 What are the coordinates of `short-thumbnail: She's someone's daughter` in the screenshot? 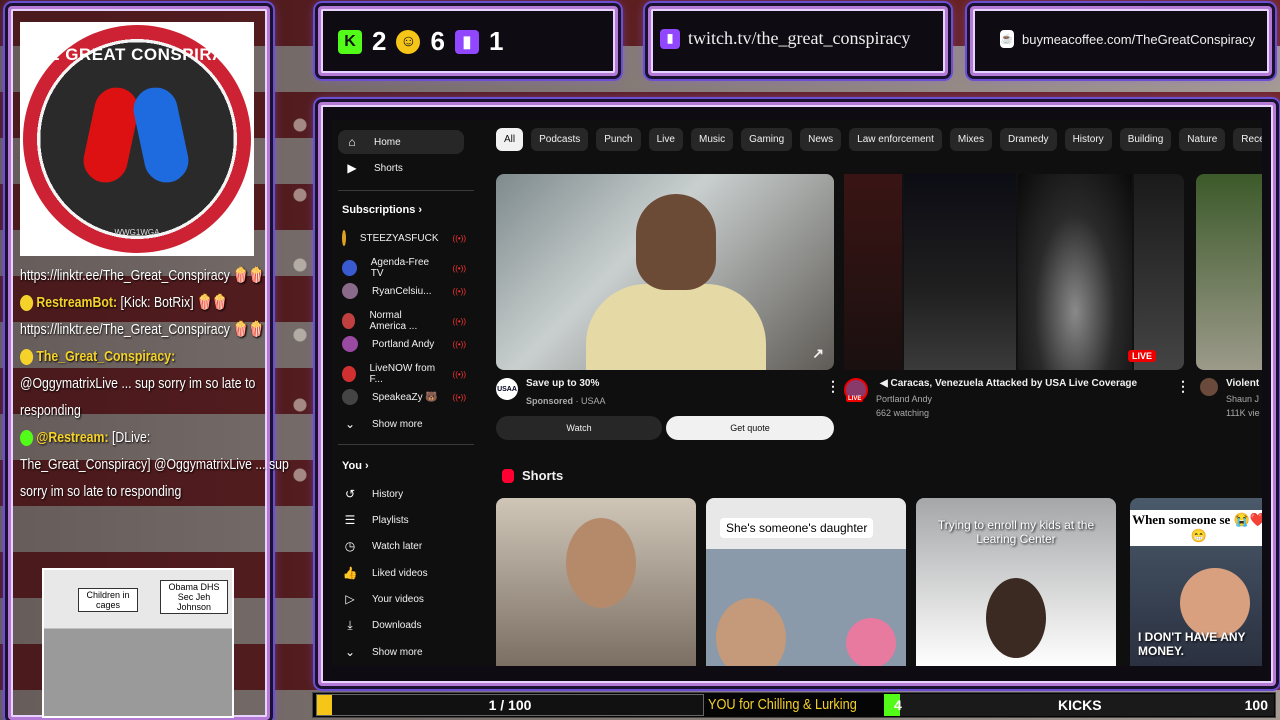 It's located at (806, 582).